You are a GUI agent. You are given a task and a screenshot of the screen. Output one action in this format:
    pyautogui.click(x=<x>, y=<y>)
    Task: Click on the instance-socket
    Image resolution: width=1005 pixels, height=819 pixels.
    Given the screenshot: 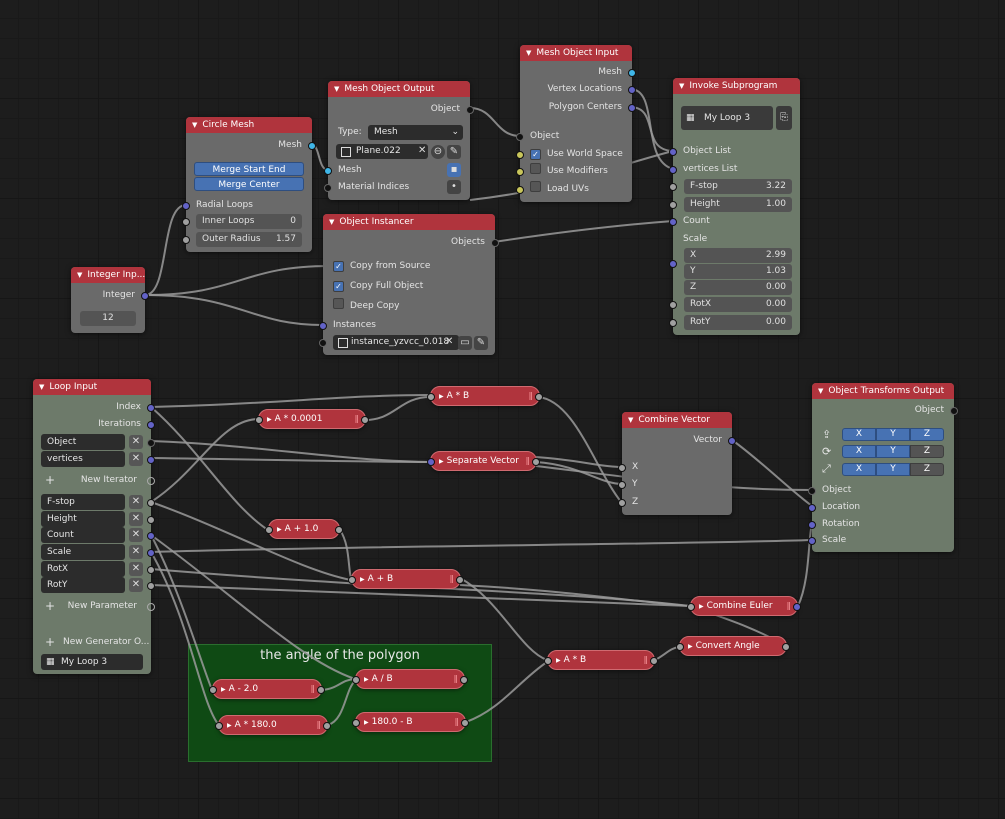 What is the action you would take?
    pyautogui.click(x=323, y=343)
    